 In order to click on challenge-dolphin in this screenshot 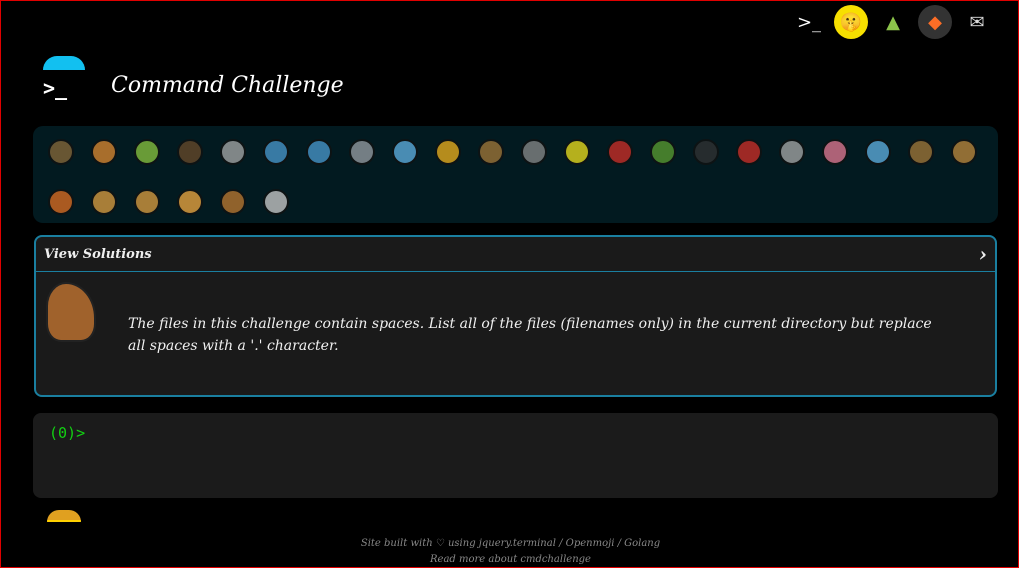, I will do `click(361, 152)`.